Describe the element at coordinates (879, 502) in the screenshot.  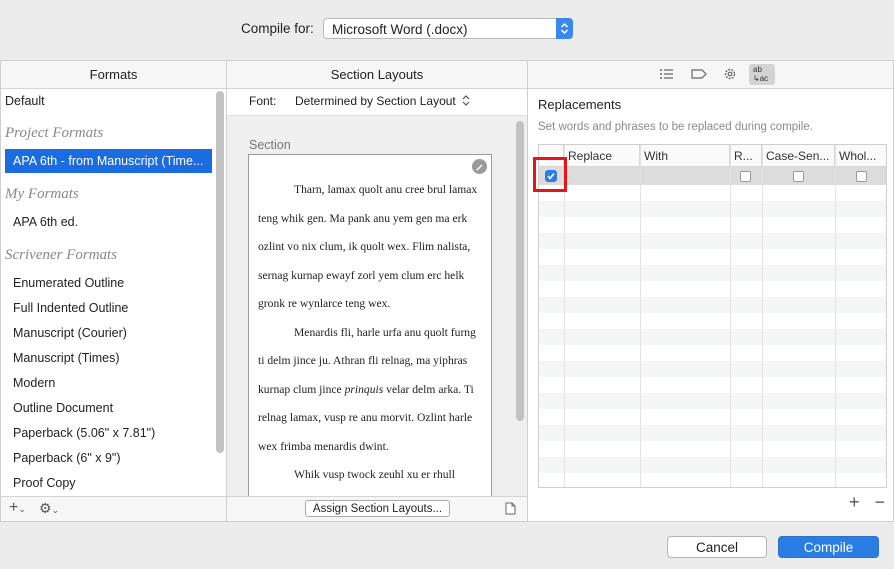
I see `remove-replacement-button: −` at that location.